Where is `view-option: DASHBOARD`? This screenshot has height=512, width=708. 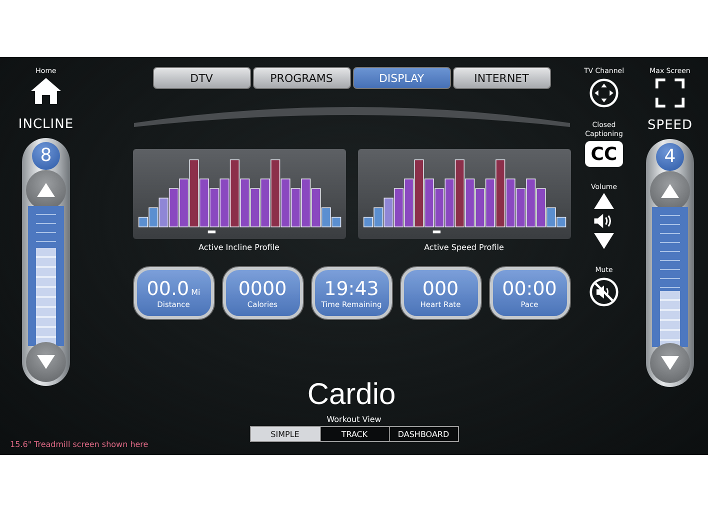 view-option: DASHBOARD is located at coordinates (423, 434).